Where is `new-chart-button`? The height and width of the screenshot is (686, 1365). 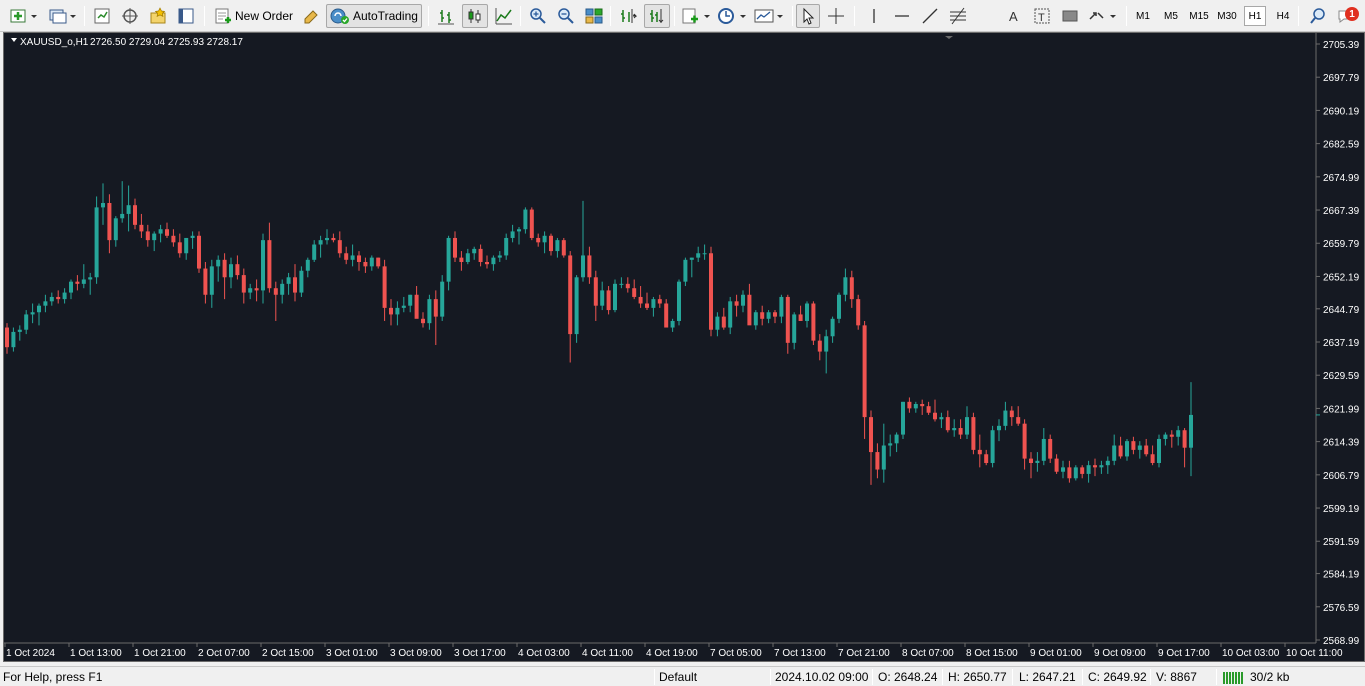
new-chart-button is located at coordinates (24, 16).